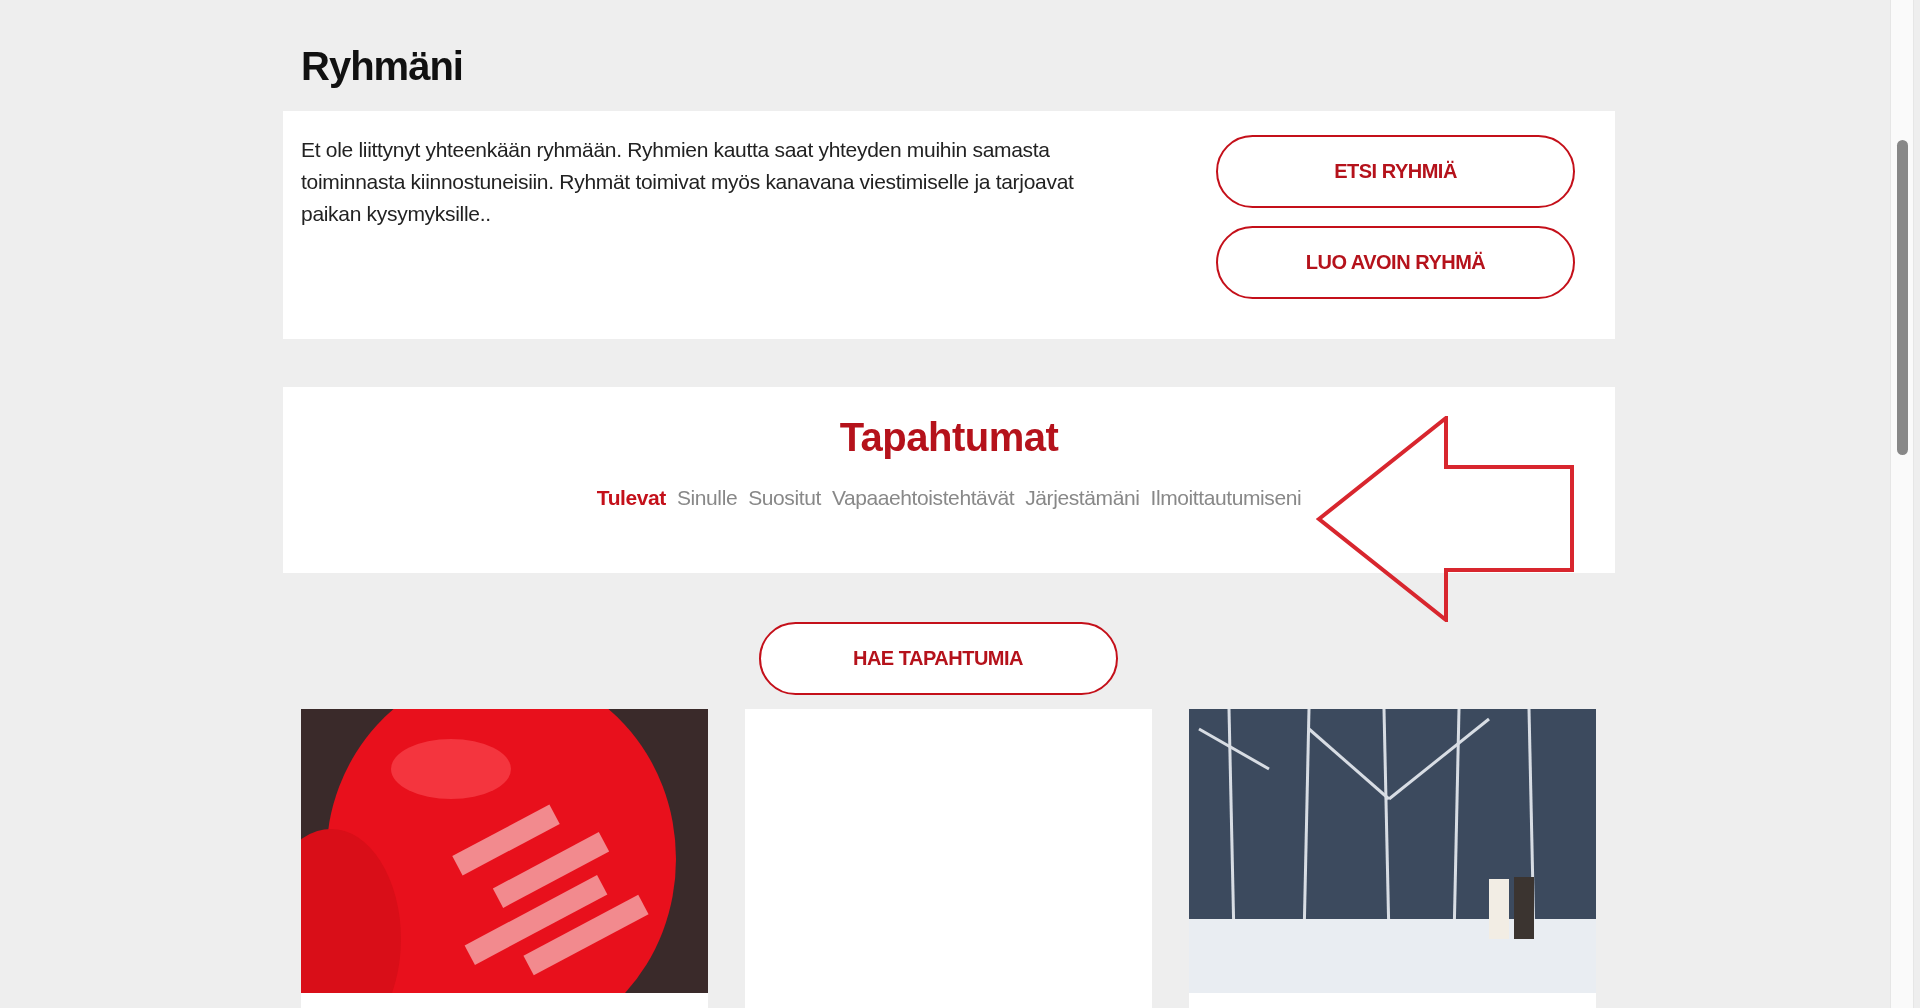  What do you see at coordinates (784, 498) in the screenshot?
I see `filter-tab: Suositut` at bounding box center [784, 498].